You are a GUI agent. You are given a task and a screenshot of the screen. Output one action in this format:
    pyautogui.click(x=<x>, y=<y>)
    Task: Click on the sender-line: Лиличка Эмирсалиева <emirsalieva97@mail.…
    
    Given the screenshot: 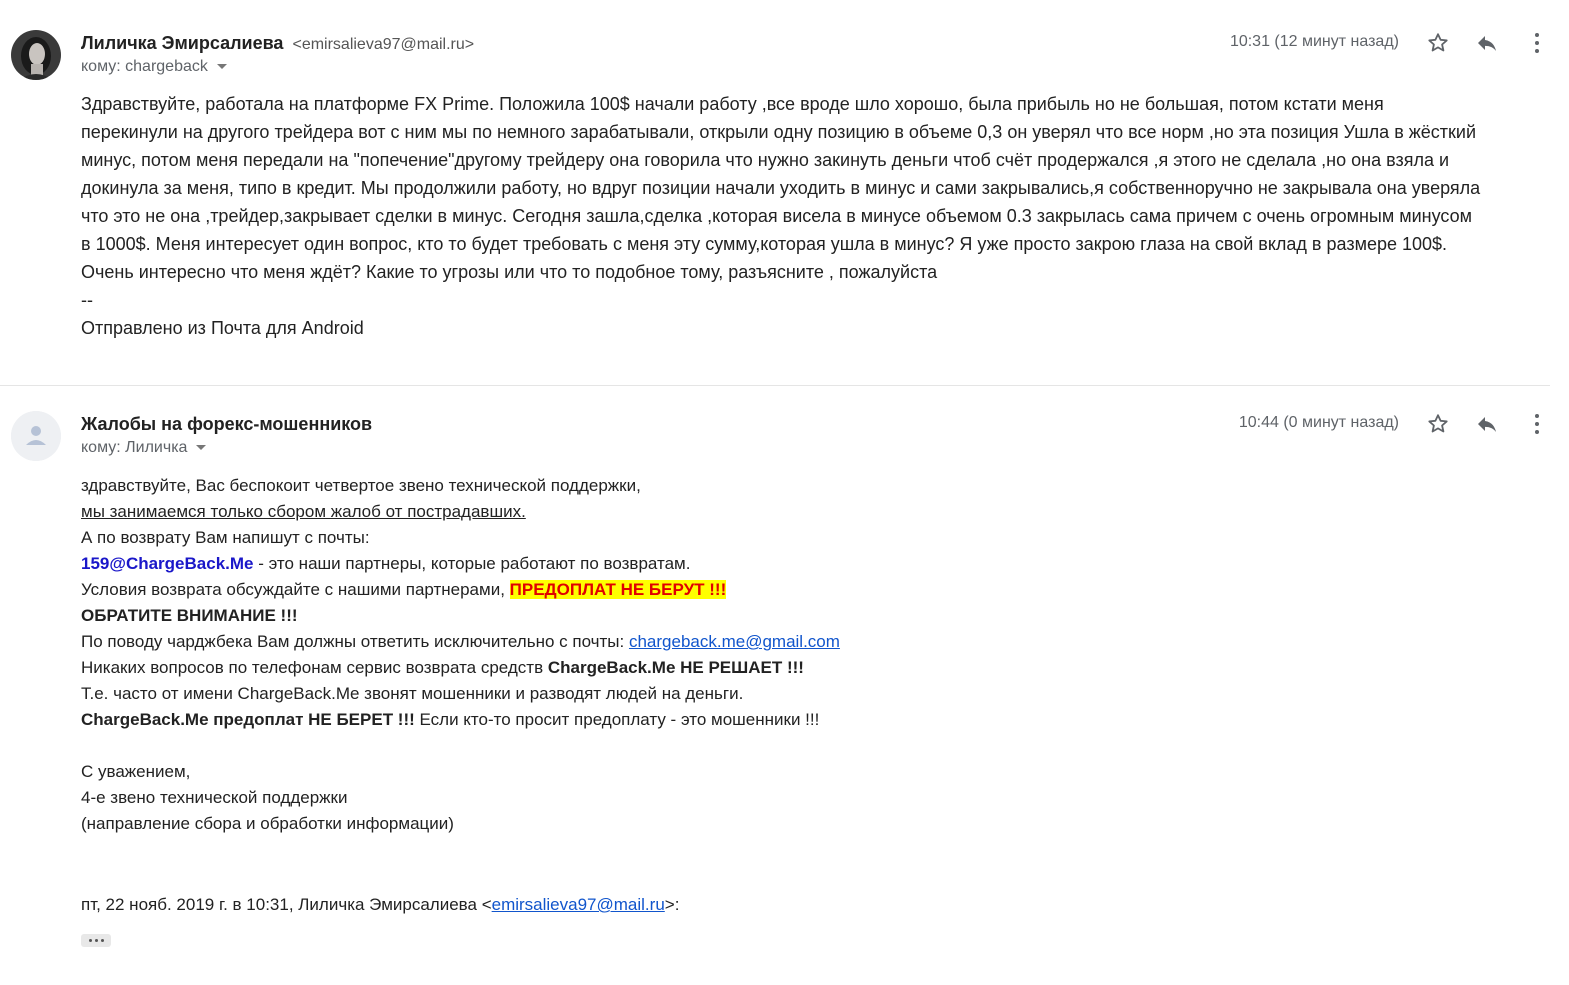 What is the action you would take?
    pyautogui.click(x=277, y=43)
    